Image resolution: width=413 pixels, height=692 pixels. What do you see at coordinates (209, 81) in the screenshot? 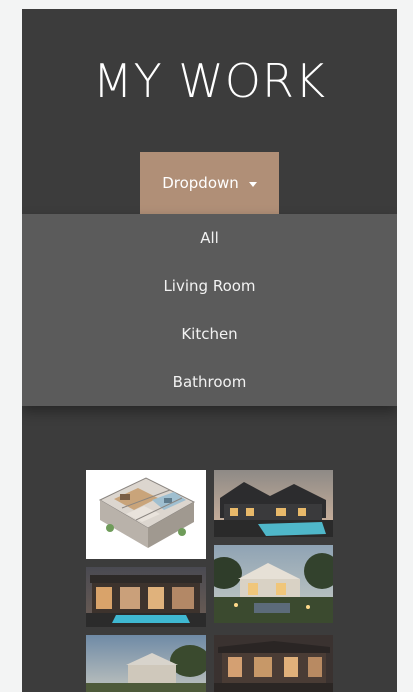
I see `page-title: MY WORK` at bounding box center [209, 81].